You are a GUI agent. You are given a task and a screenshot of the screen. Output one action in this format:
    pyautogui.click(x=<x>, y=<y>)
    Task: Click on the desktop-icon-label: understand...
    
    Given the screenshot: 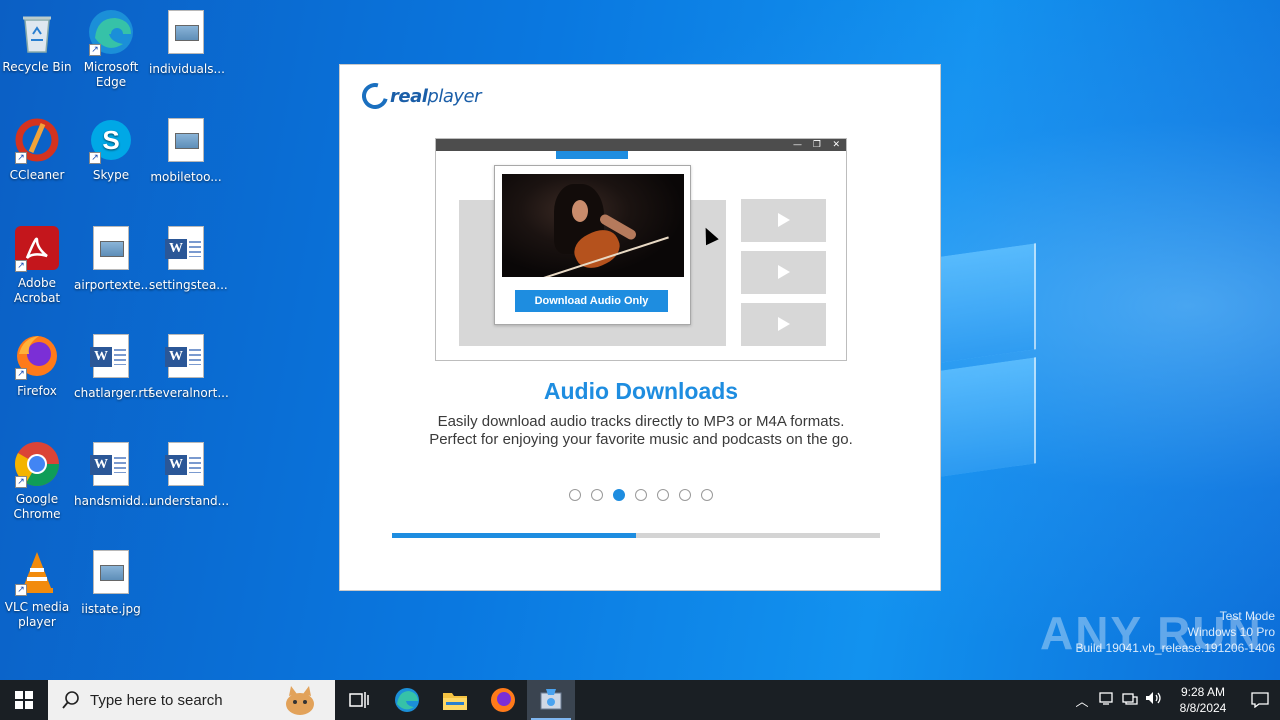 What is the action you would take?
    pyautogui.click(x=189, y=501)
    